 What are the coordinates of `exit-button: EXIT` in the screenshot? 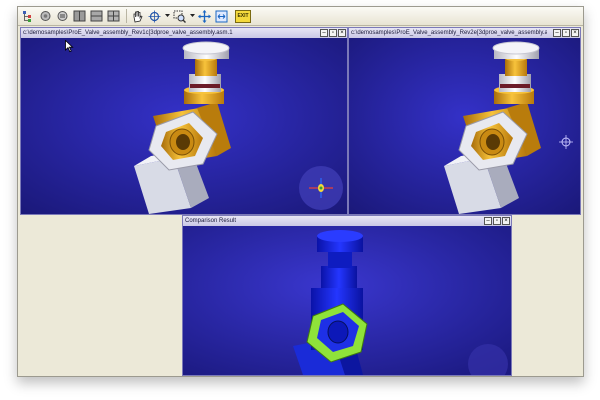 It's located at (243, 16).